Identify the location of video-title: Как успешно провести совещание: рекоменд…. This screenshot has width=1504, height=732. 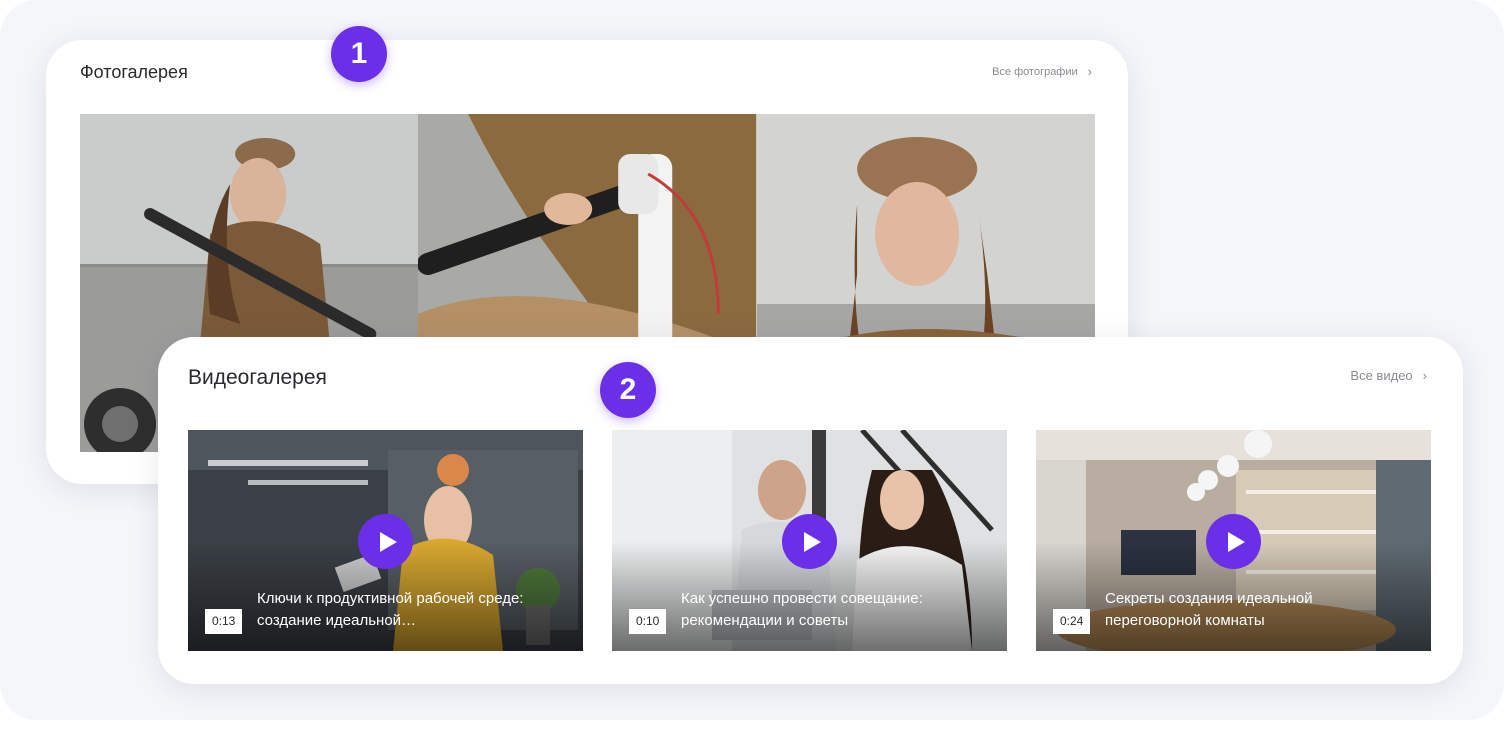
(802, 609).